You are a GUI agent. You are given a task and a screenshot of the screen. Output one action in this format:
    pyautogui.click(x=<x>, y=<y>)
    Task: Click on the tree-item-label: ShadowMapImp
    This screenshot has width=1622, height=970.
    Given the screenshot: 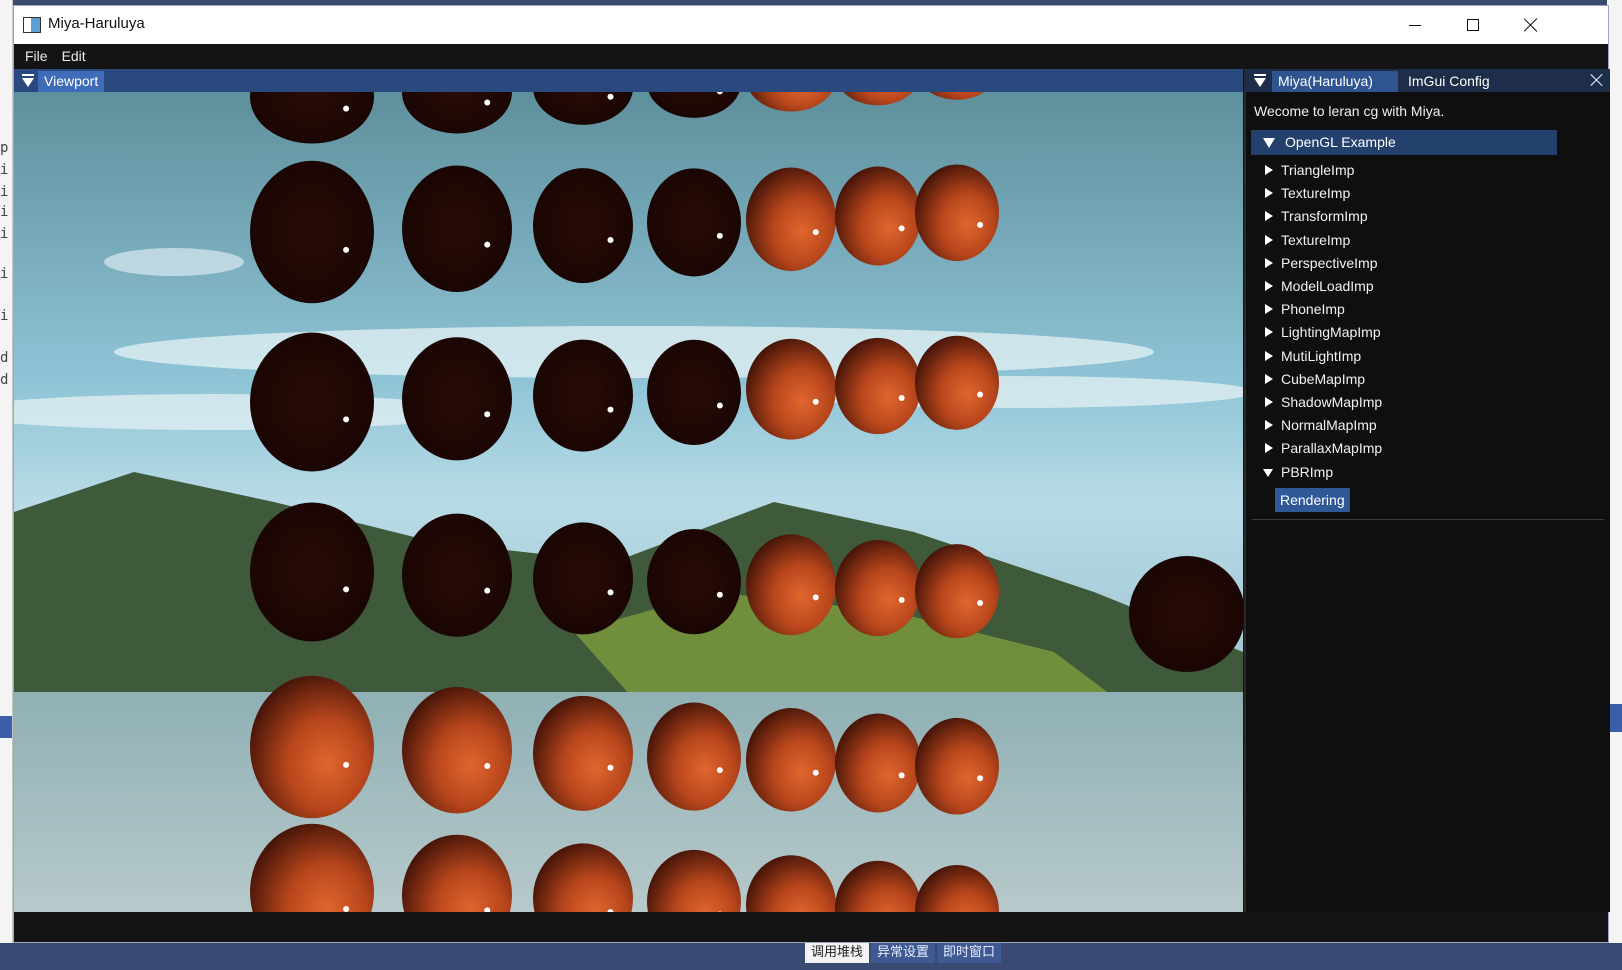 What is the action you would take?
    pyautogui.click(x=1332, y=402)
    